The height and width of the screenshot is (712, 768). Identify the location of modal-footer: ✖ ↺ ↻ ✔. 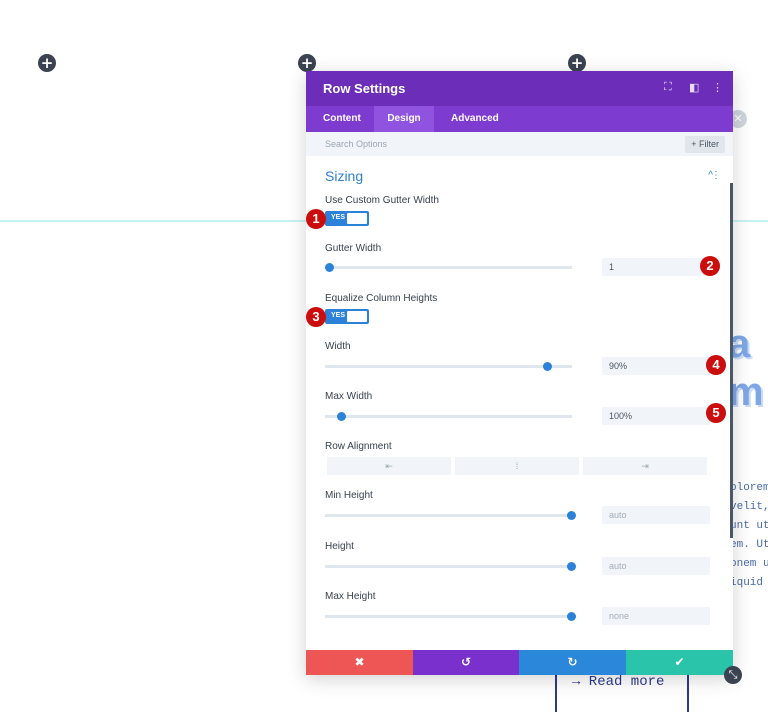
(519, 662).